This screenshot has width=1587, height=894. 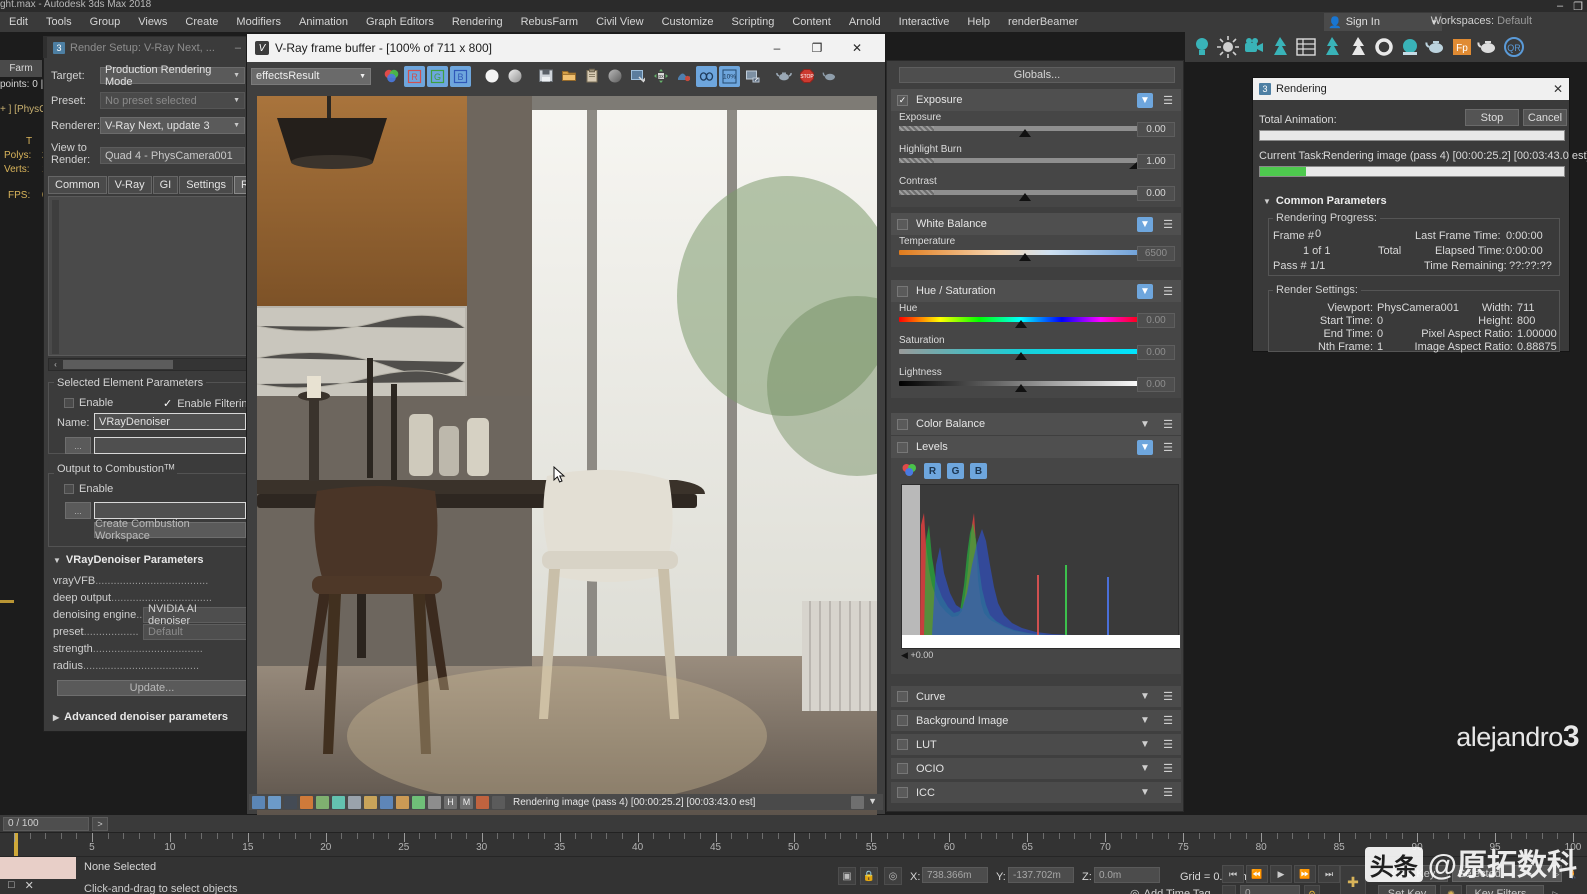 What do you see at coordinates (418, 802) in the screenshot?
I see `status-icon-curve` at bounding box center [418, 802].